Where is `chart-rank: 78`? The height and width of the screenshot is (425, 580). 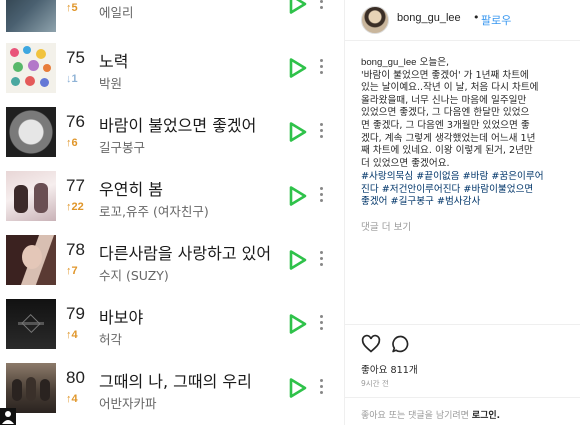 chart-rank: 78 is located at coordinates (75, 249).